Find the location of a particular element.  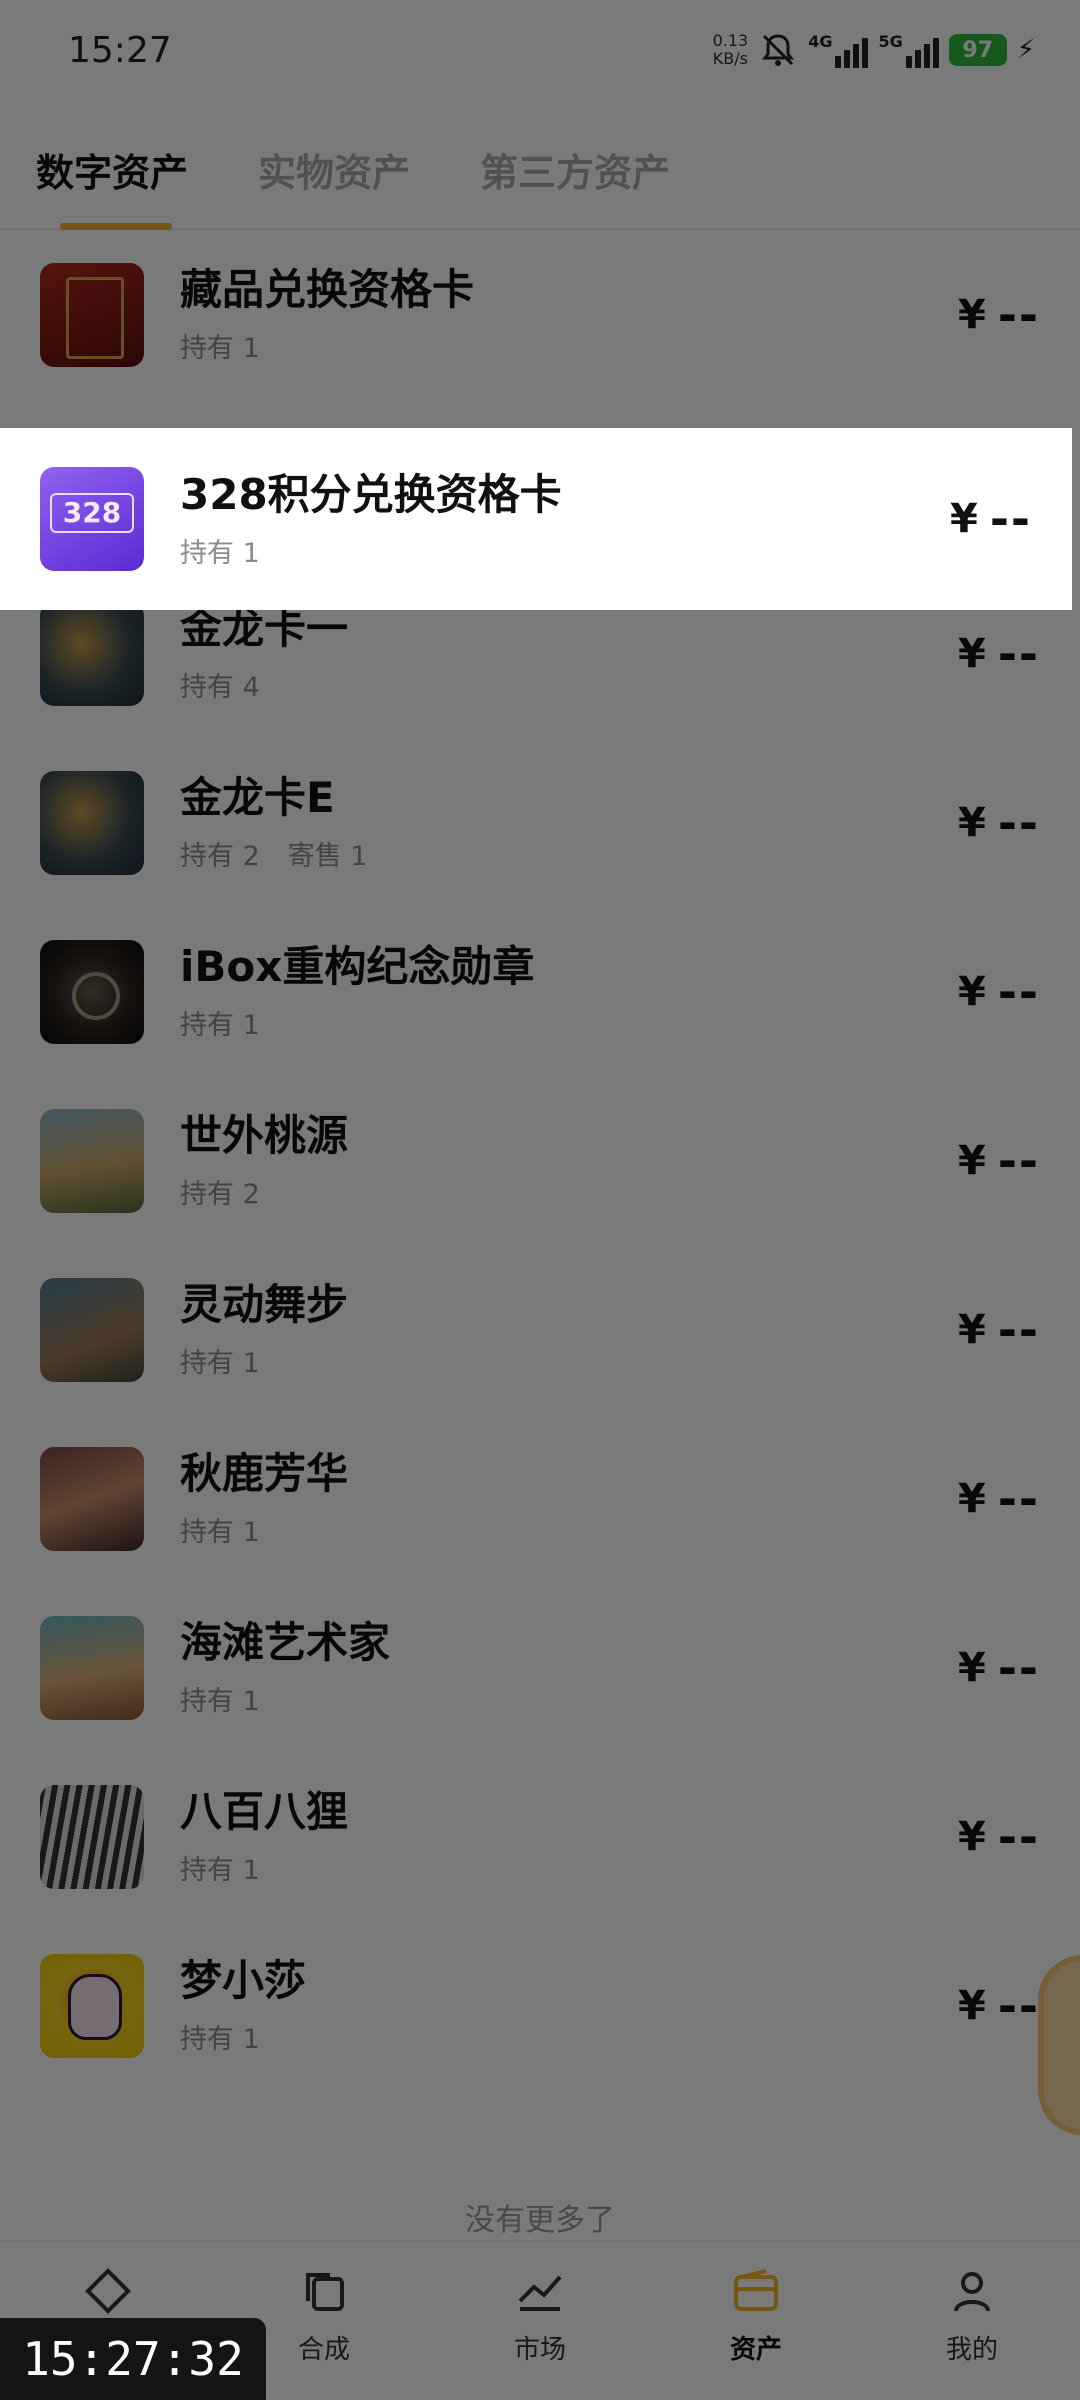

nav-market: 市场 is located at coordinates (540, 2314).